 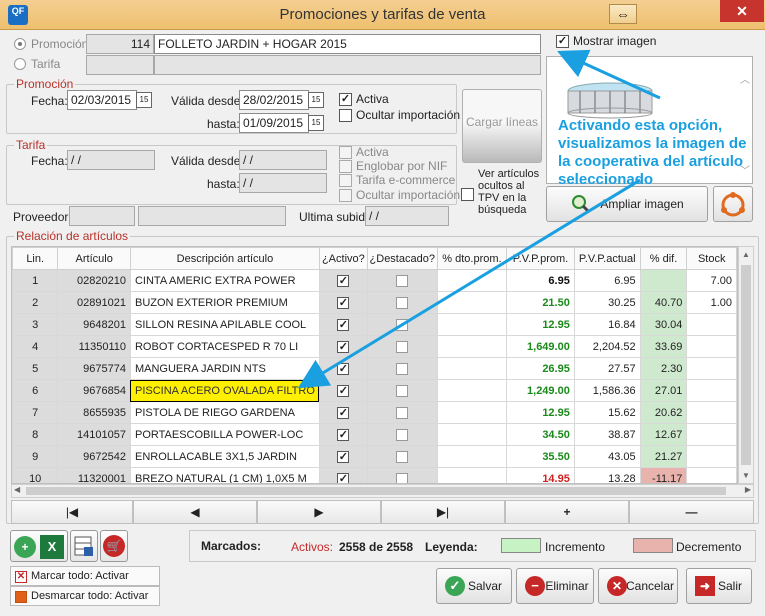 I want to click on nav-first-button: |◀, so click(x=72, y=512).